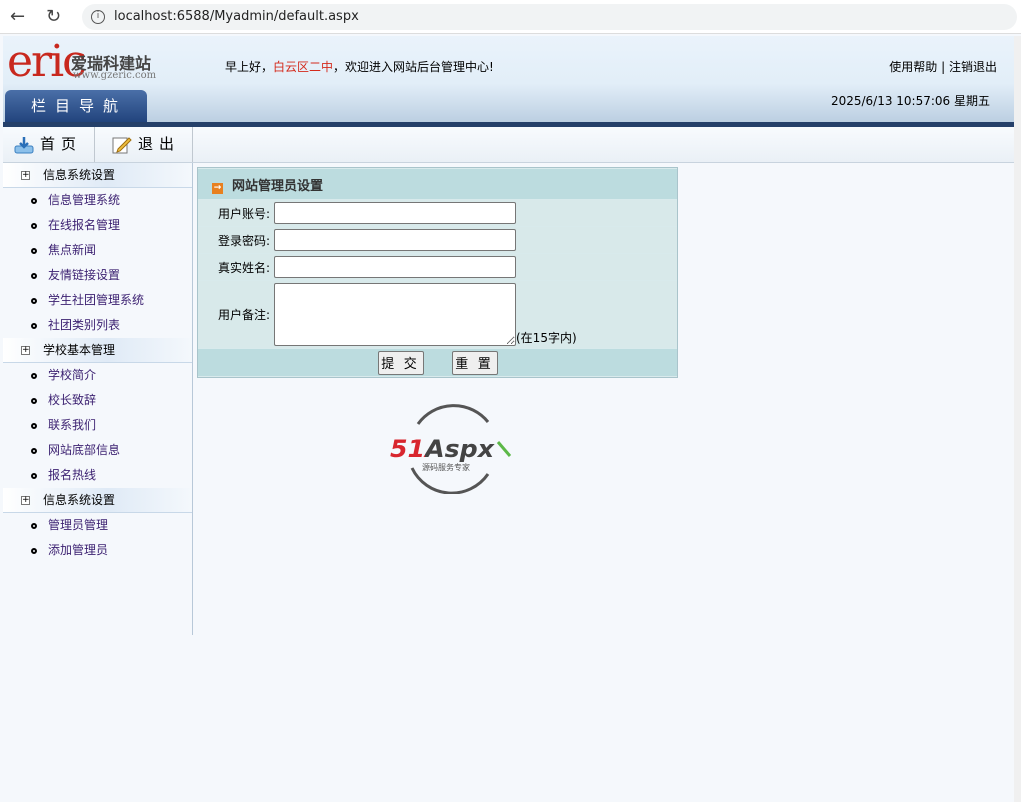  I want to click on 51aspx-logo: 51Aspx 源码服务专家, so click(451, 449).